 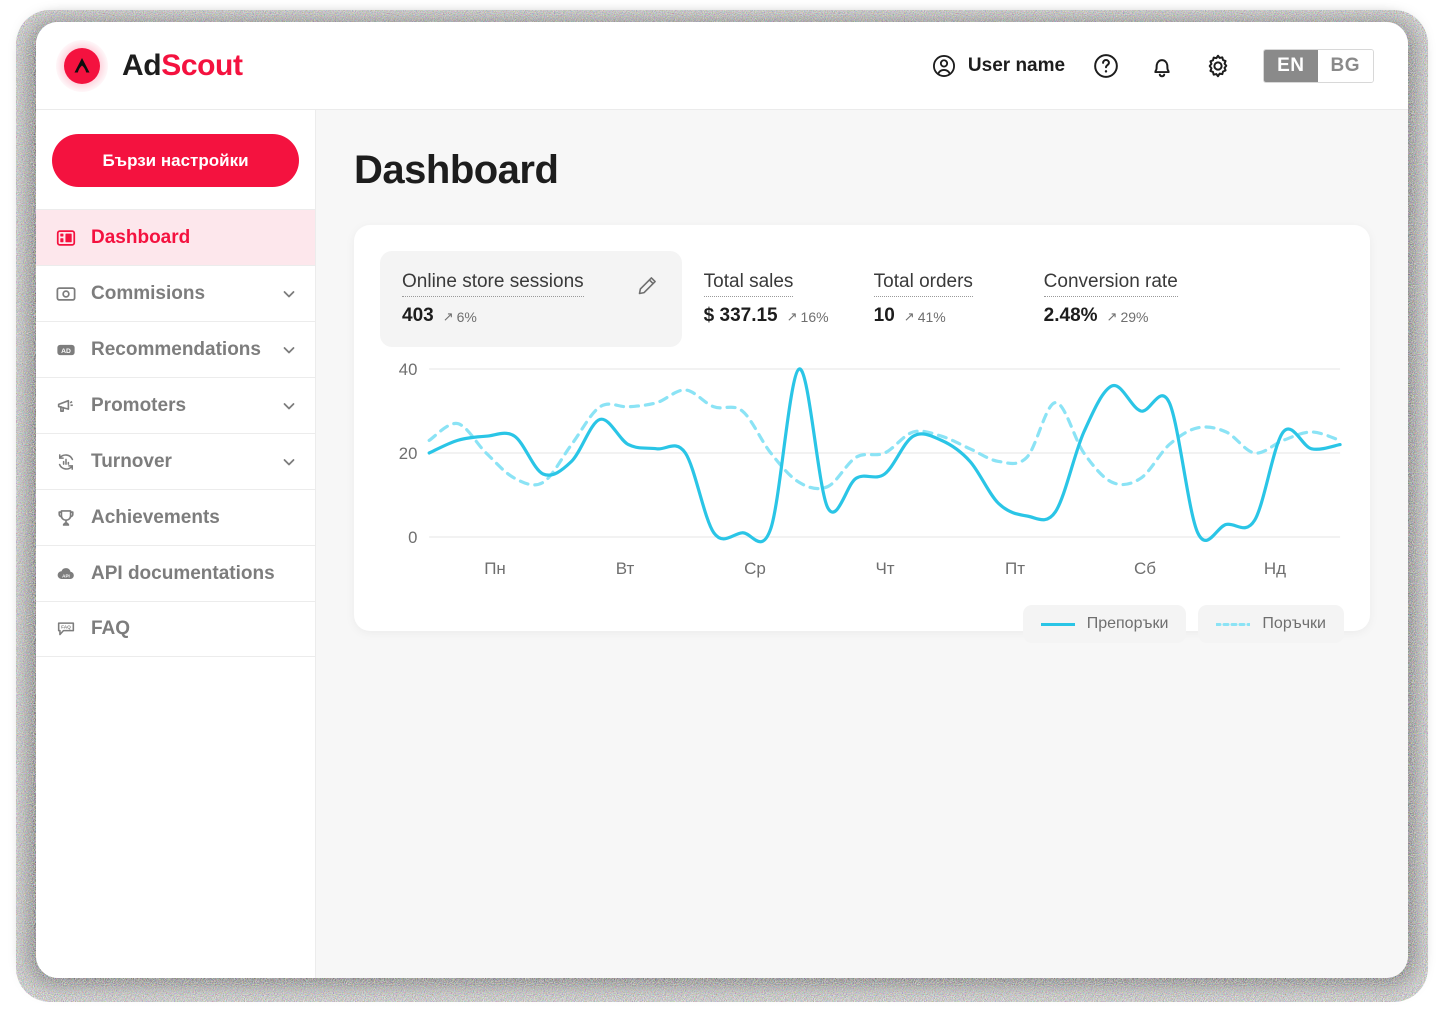 I want to click on metric-texts: Total orders 10 ↗ 41%, so click(x=936, y=299).